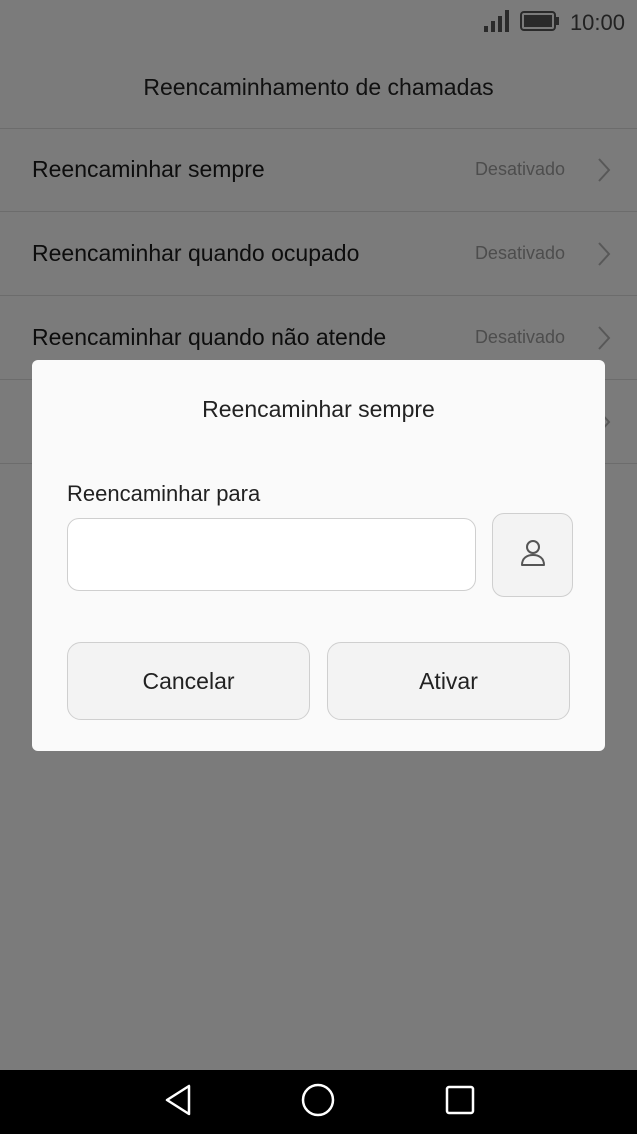 Image resolution: width=637 pixels, height=1134 pixels. I want to click on back-triangle-icon, so click(178, 1102).